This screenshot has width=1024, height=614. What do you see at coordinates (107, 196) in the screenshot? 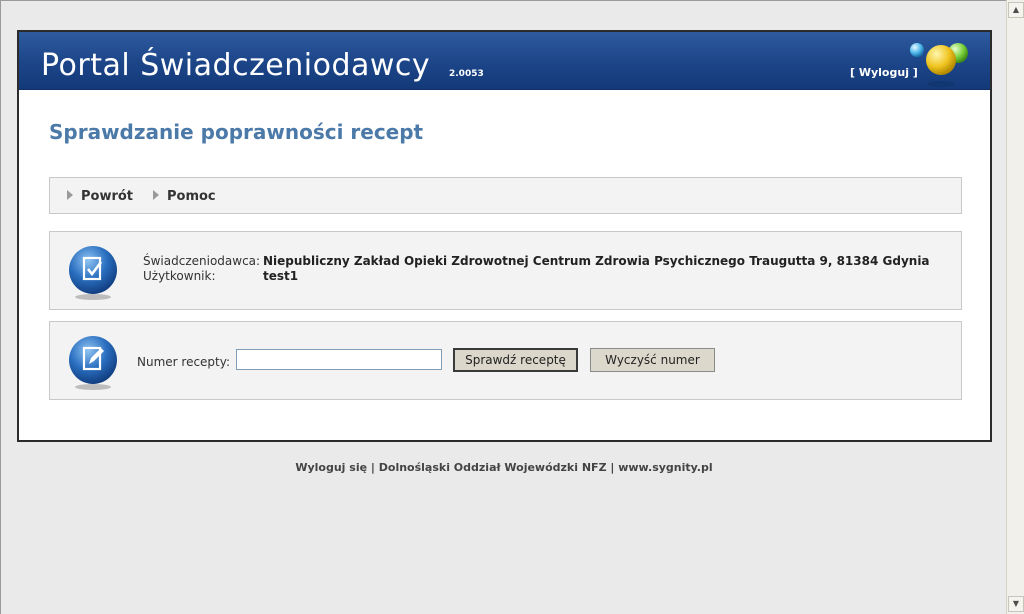
I see `nav-back-label: Powrót` at bounding box center [107, 196].